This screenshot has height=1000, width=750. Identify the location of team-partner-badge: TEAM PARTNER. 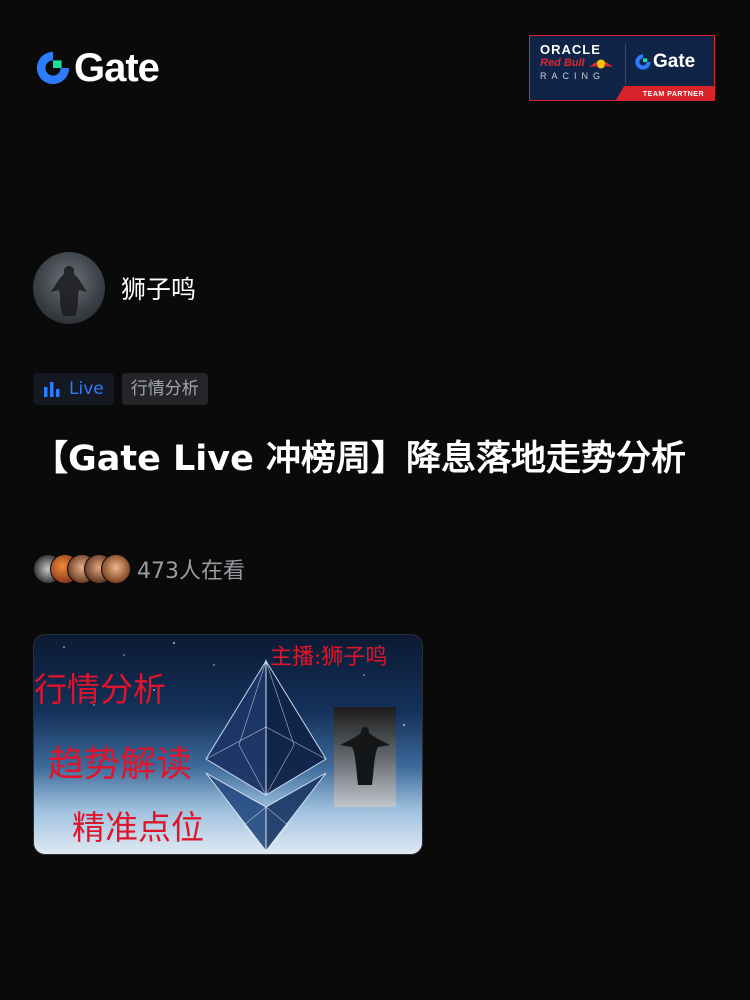
(673, 94).